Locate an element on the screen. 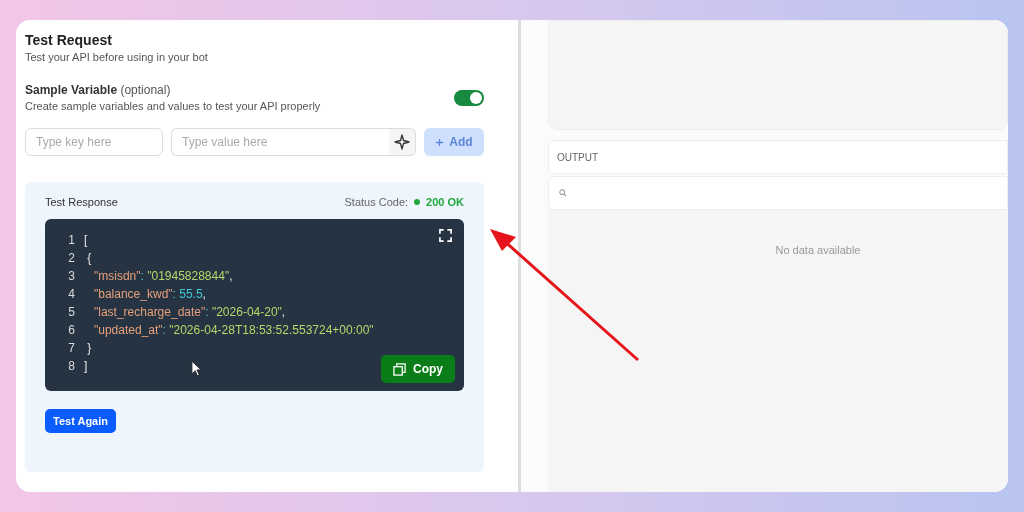 Image resolution: width=1024 pixels, height=512 pixels. section-label: Sample Variable (optional) is located at coordinates (98, 90).